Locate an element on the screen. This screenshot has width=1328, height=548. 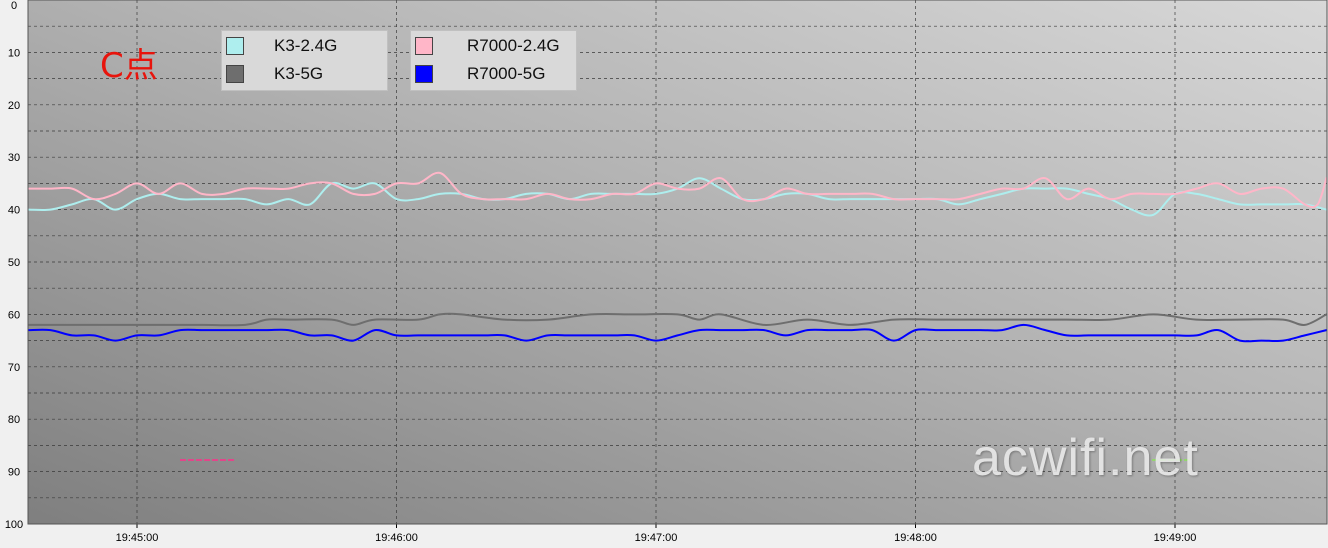
x-tick-label: 19:46:00 is located at coordinates (396, 538).